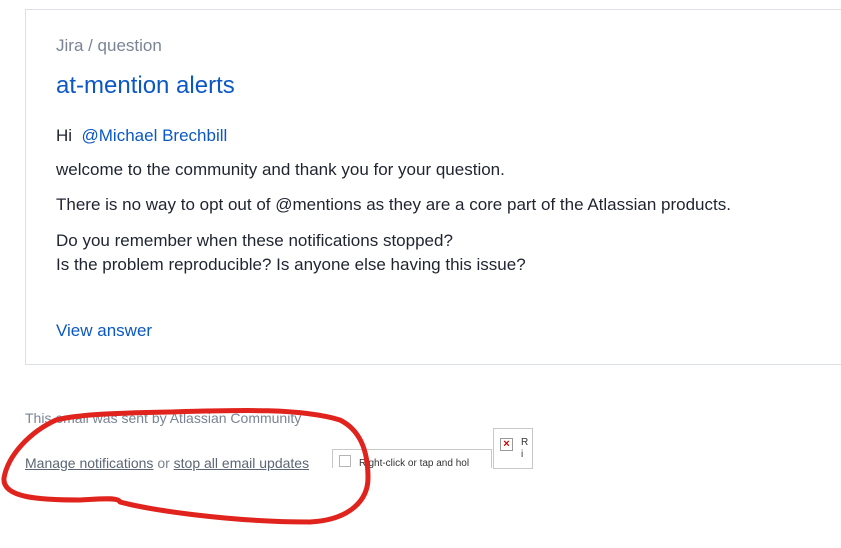 This screenshot has height=548, width=841. Describe the element at coordinates (163, 463) in the screenshot. I see `footer-separator: or` at that location.